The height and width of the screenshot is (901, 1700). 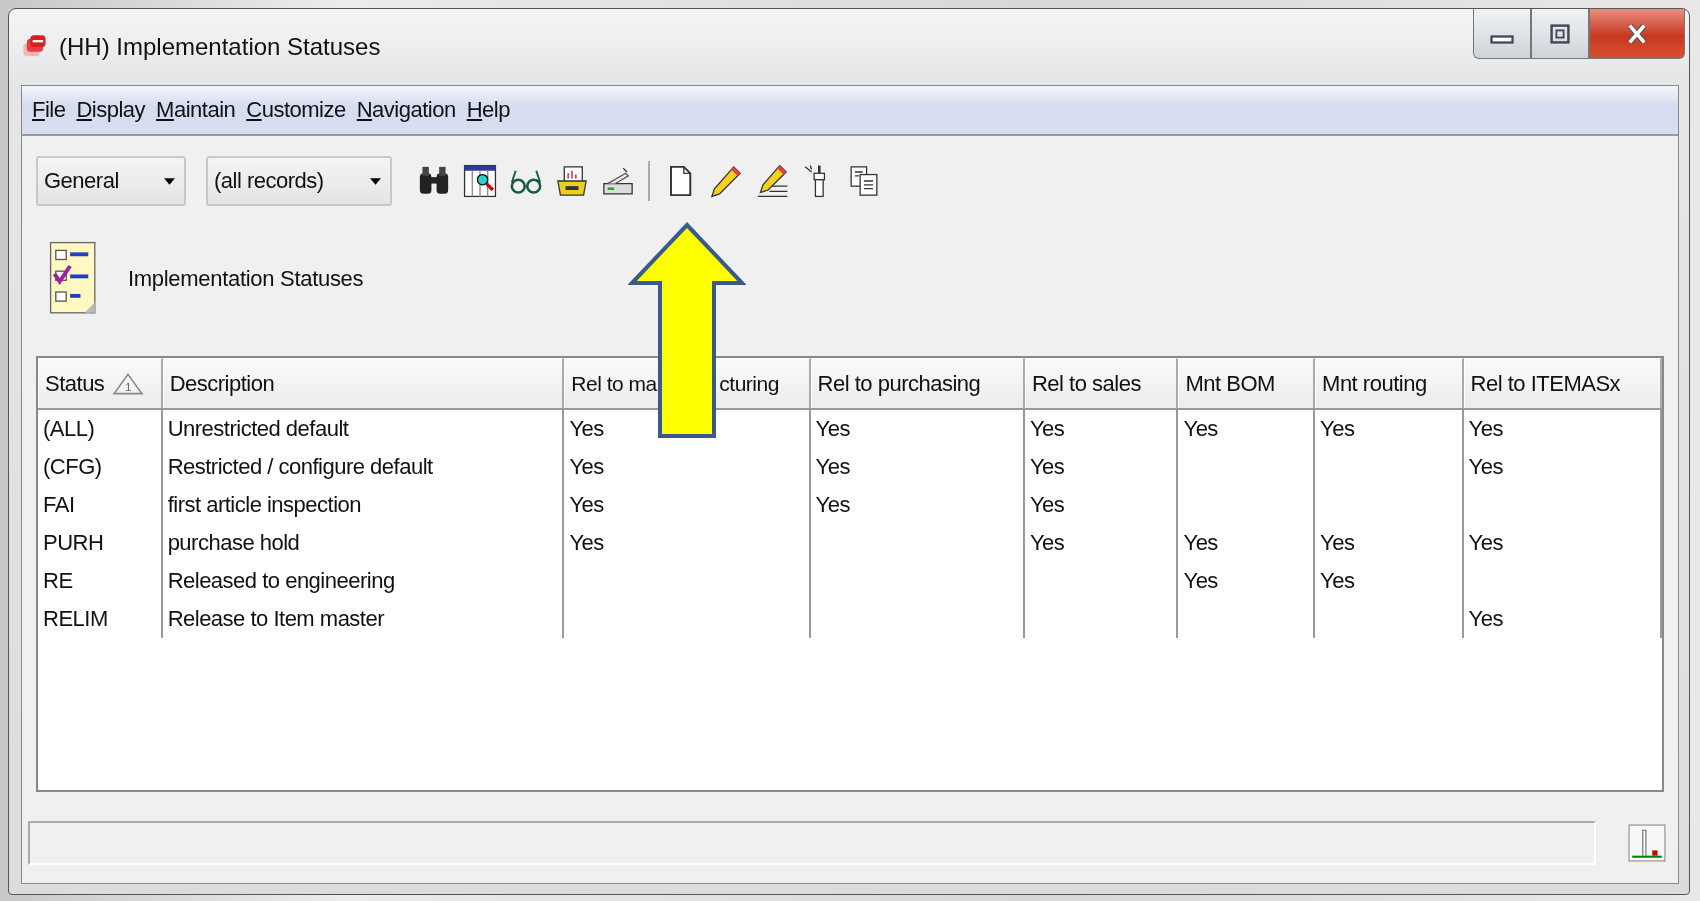 I want to click on menu-item: Display, so click(x=111, y=110).